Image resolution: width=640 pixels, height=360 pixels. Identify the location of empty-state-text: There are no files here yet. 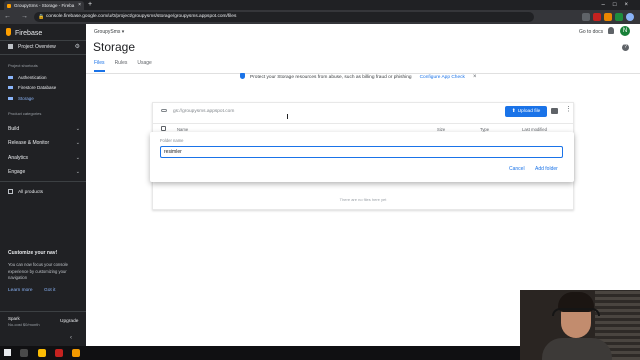
(363, 199).